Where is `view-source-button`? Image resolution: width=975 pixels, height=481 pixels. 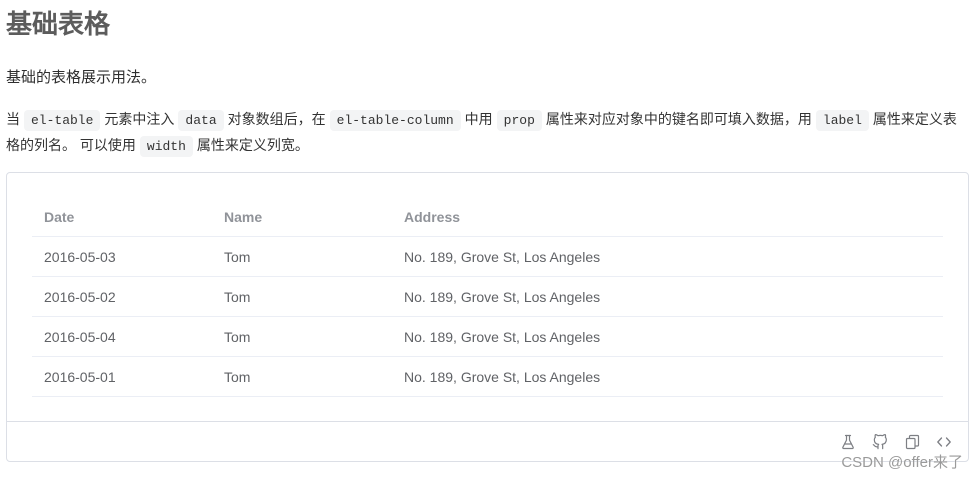 view-source-button is located at coordinates (944, 442).